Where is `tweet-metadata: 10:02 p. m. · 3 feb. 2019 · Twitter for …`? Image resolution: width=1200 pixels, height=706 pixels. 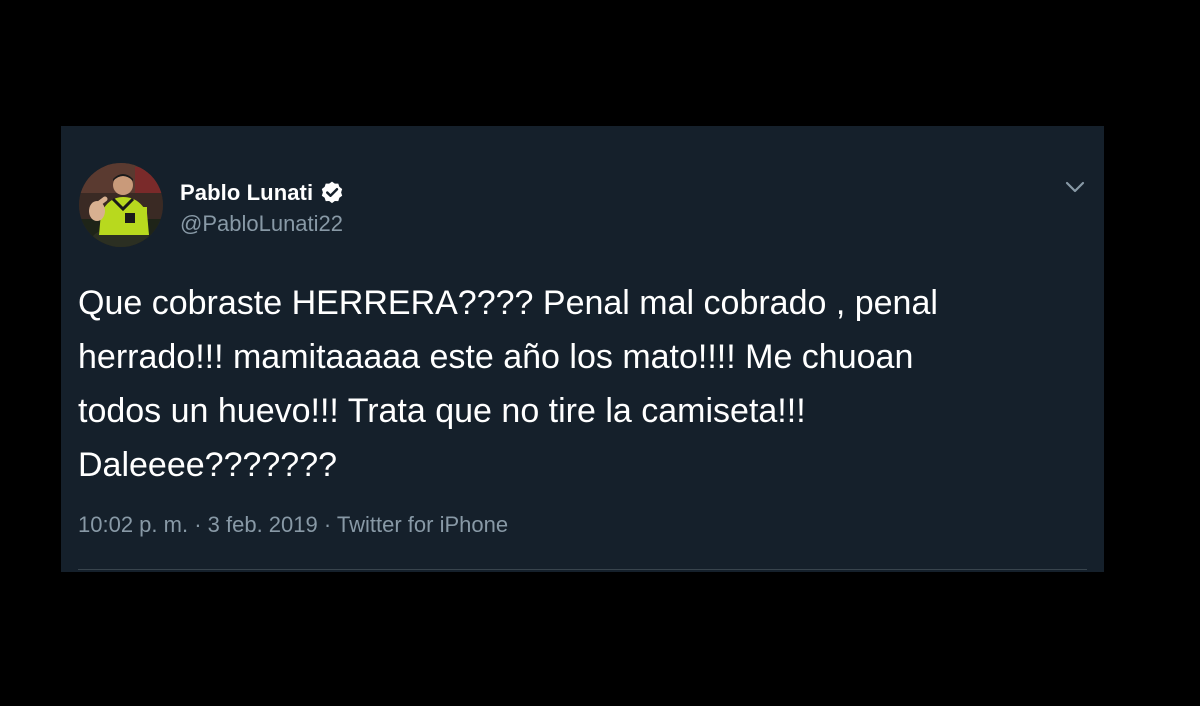 tweet-metadata: 10:02 p. m. · 3 feb. 2019 · Twitter for … is located at coordinates (293, 525).